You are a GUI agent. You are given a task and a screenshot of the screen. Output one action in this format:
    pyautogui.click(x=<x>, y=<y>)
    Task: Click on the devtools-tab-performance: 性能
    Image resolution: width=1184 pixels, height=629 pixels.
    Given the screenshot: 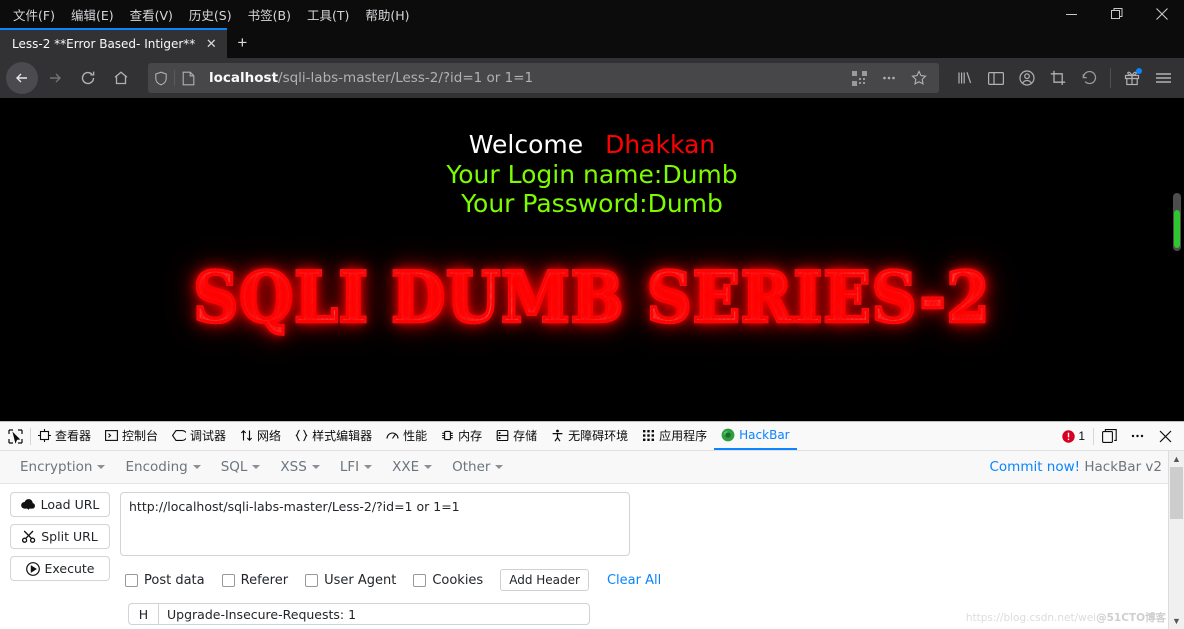 What is the action you would take?
    pyautogui.click(x=406, y=436)
    